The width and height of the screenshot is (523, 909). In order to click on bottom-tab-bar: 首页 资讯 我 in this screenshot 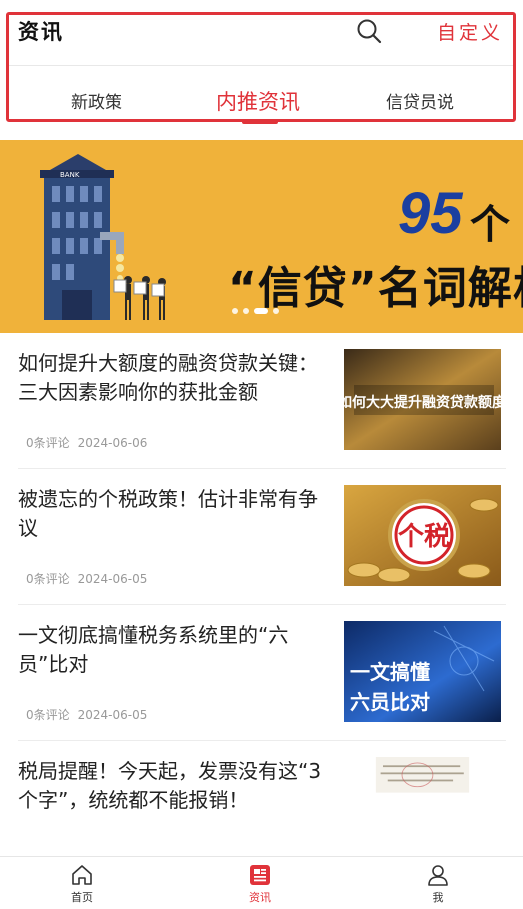, I will do `click(261, 882)`.